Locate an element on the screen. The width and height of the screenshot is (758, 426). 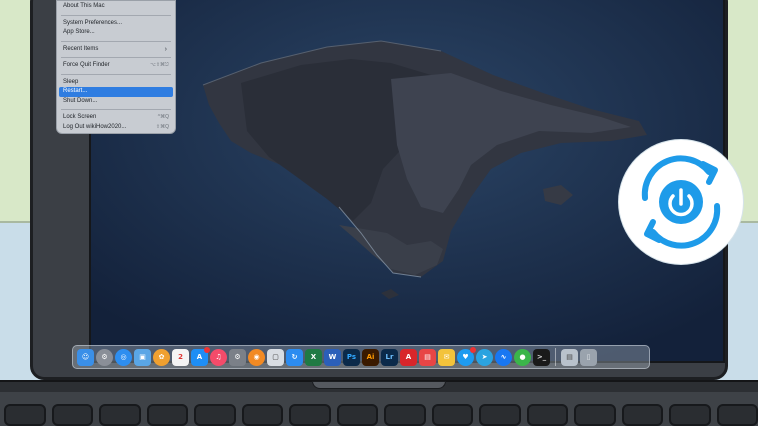
dock-separator is located at coordinates (555, 357).